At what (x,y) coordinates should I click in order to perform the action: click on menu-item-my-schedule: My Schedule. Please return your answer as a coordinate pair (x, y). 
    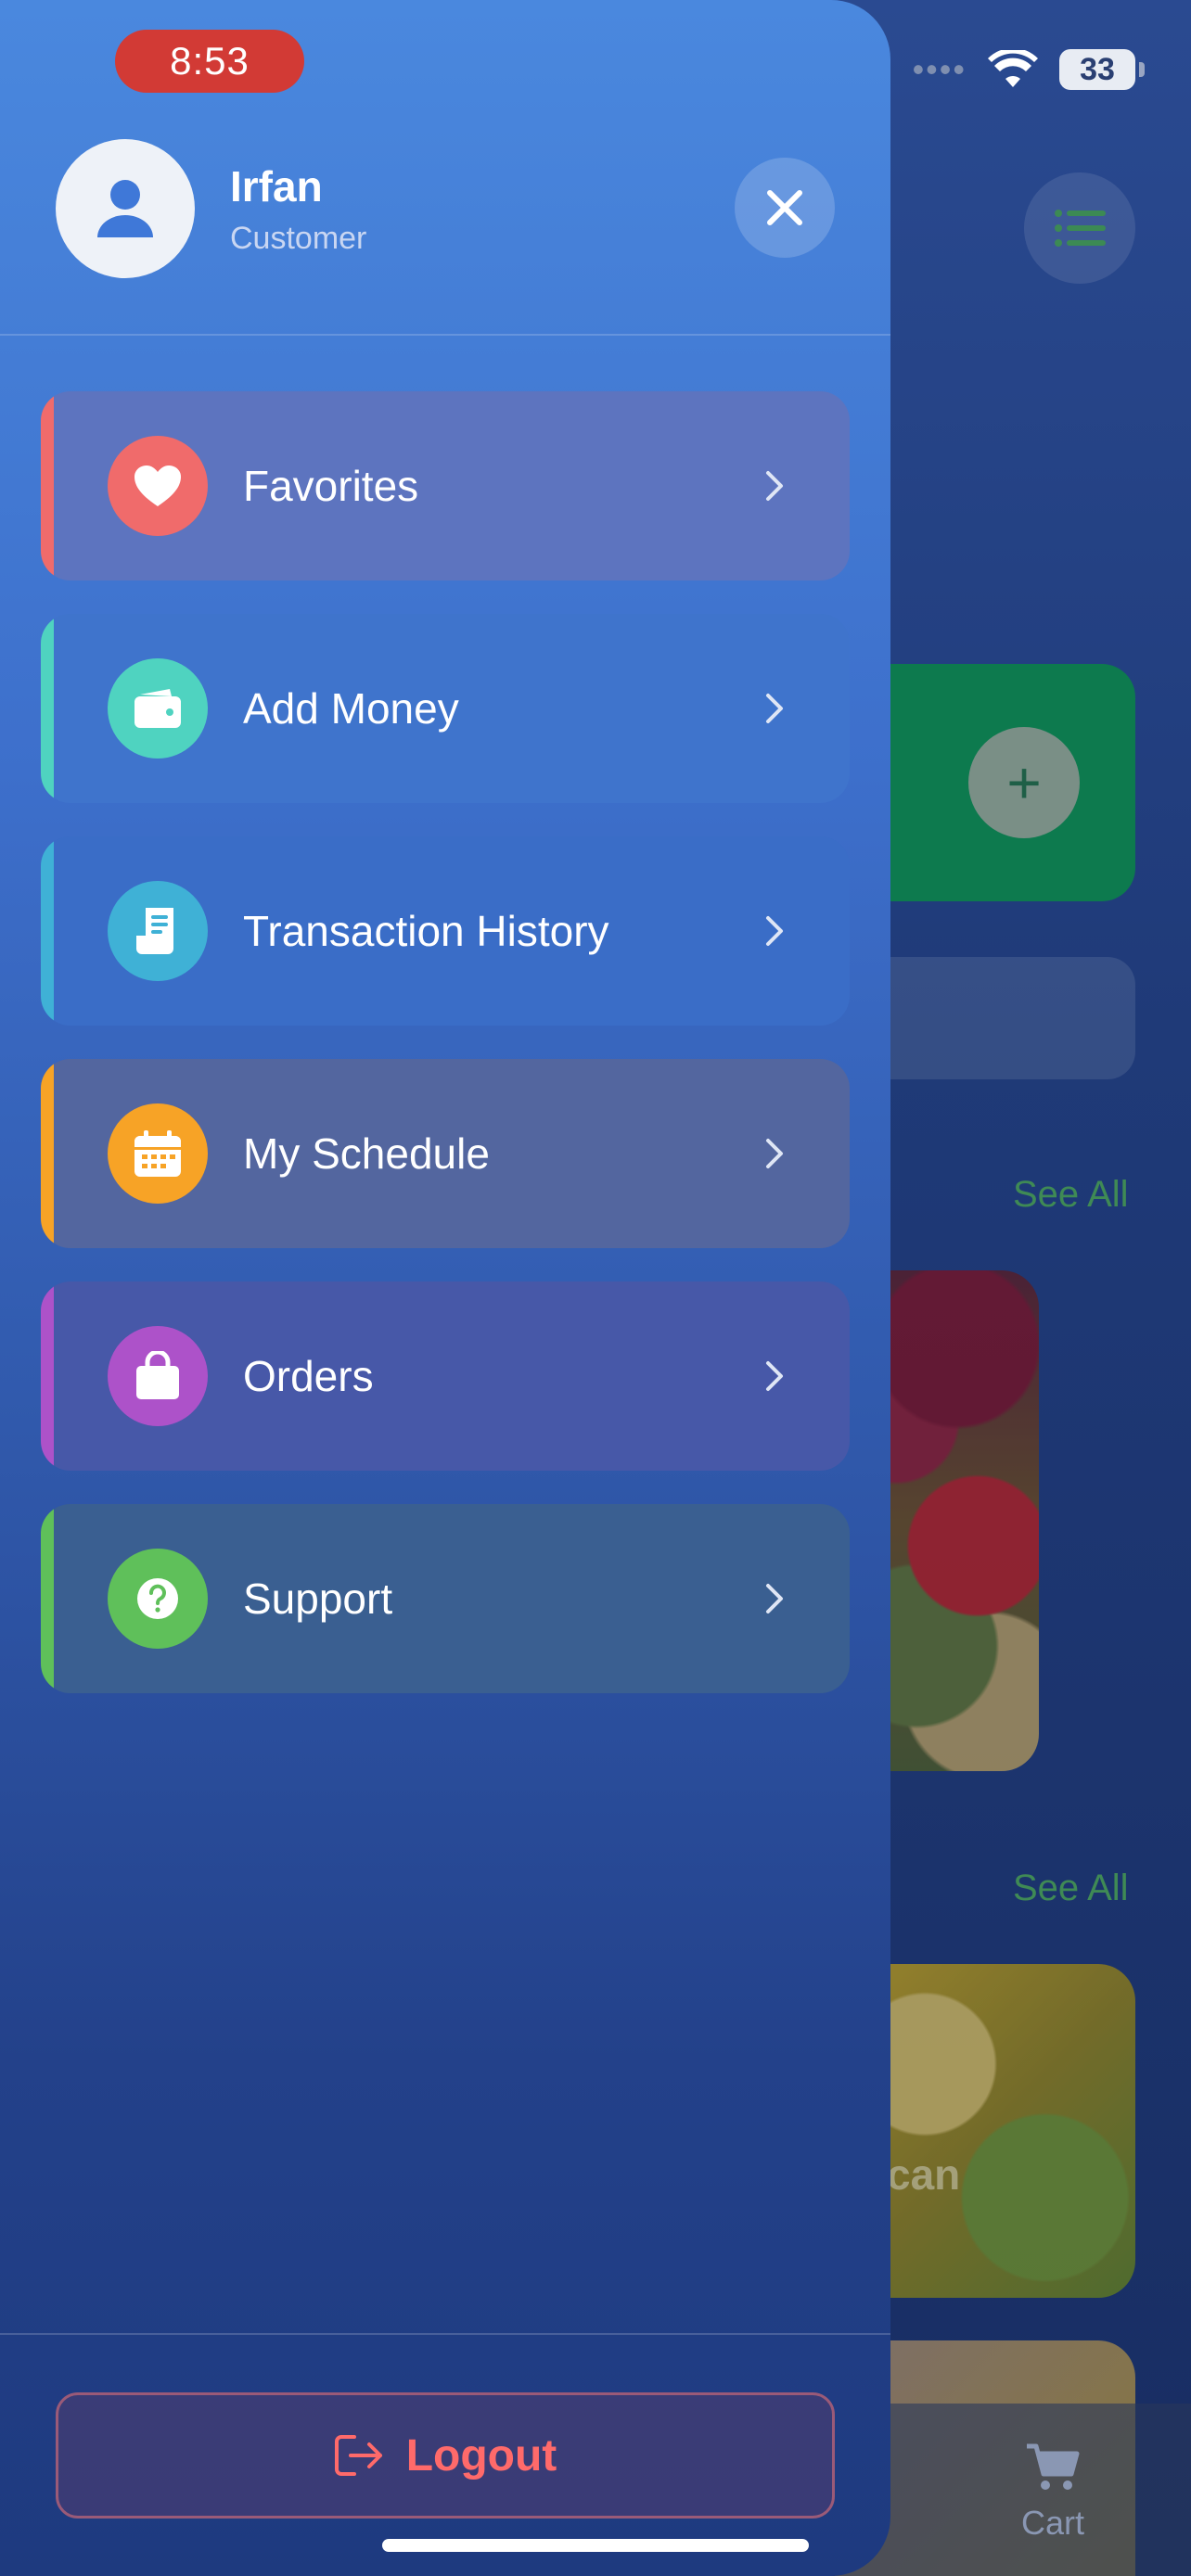
    Looking at the image, I should click on (445, 1153).